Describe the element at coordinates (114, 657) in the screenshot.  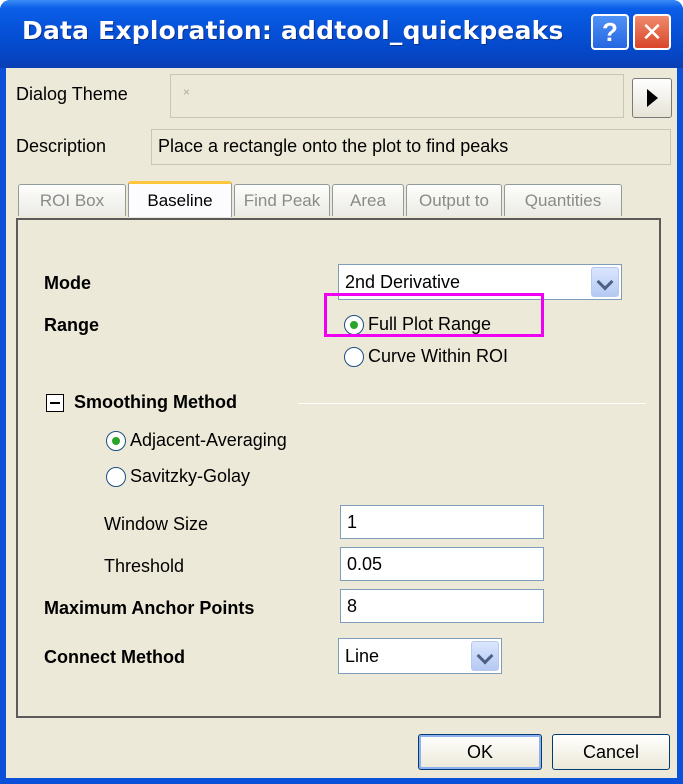
I see `connect-method-label: Connect Method` at that location.